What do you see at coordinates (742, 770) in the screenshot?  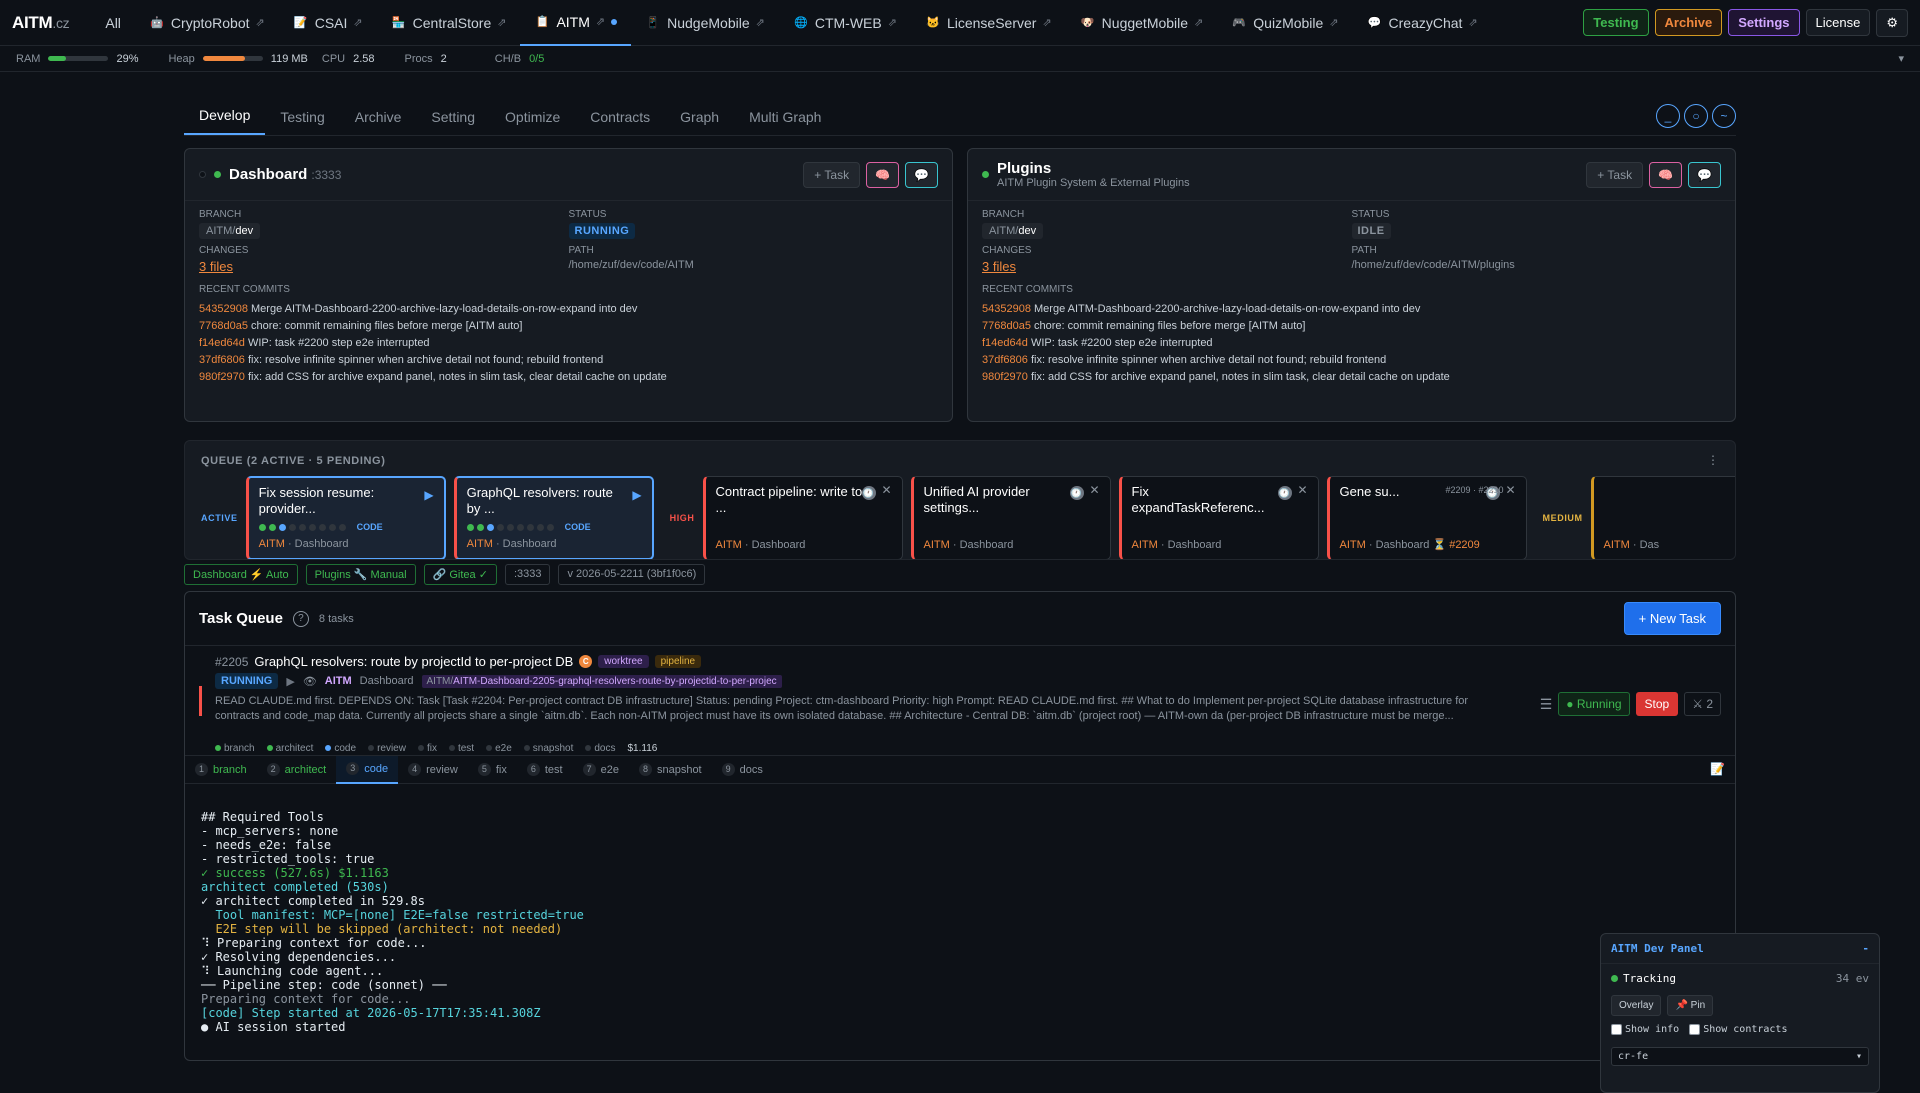 I see `step-tab-docs: 9 docs` at bounding box center [742, 770].